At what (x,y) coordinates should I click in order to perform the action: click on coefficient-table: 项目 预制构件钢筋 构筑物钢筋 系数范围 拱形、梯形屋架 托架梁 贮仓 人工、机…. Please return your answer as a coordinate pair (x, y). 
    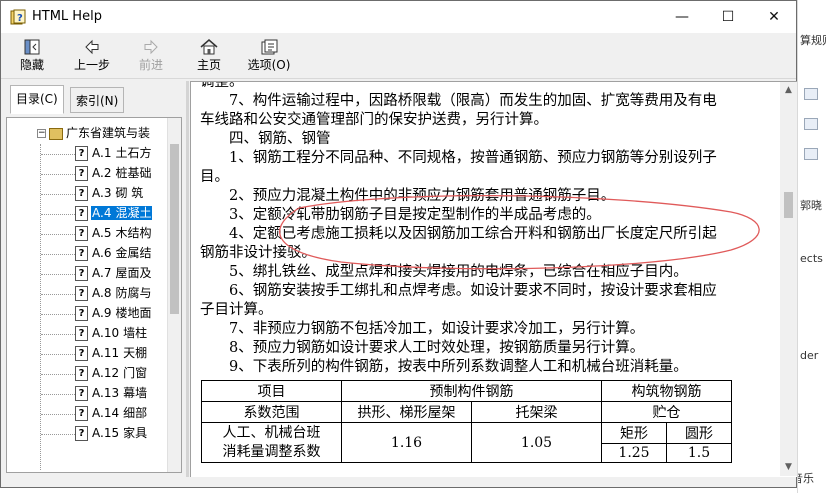
    Looking at the image, I should click on (466, 421).